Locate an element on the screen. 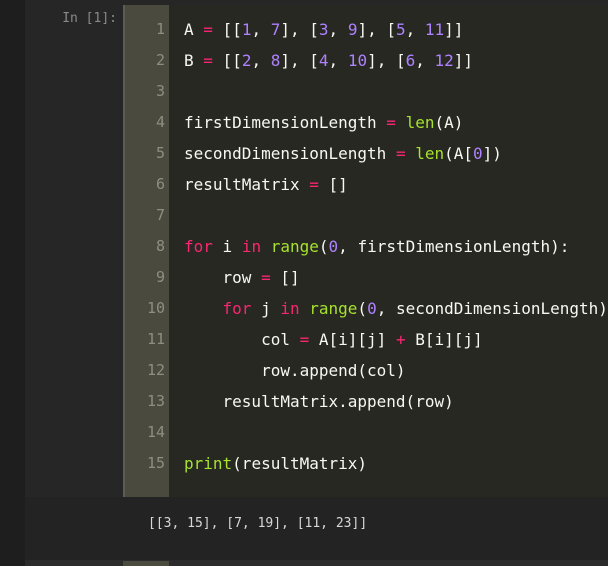 This screenshot has height=566, width=608. next-code-cell is located at coordinates (316, 563).